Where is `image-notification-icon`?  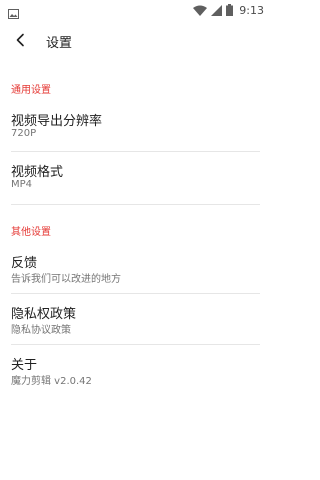 image-notification-icon is located at coordinates (13, 13).